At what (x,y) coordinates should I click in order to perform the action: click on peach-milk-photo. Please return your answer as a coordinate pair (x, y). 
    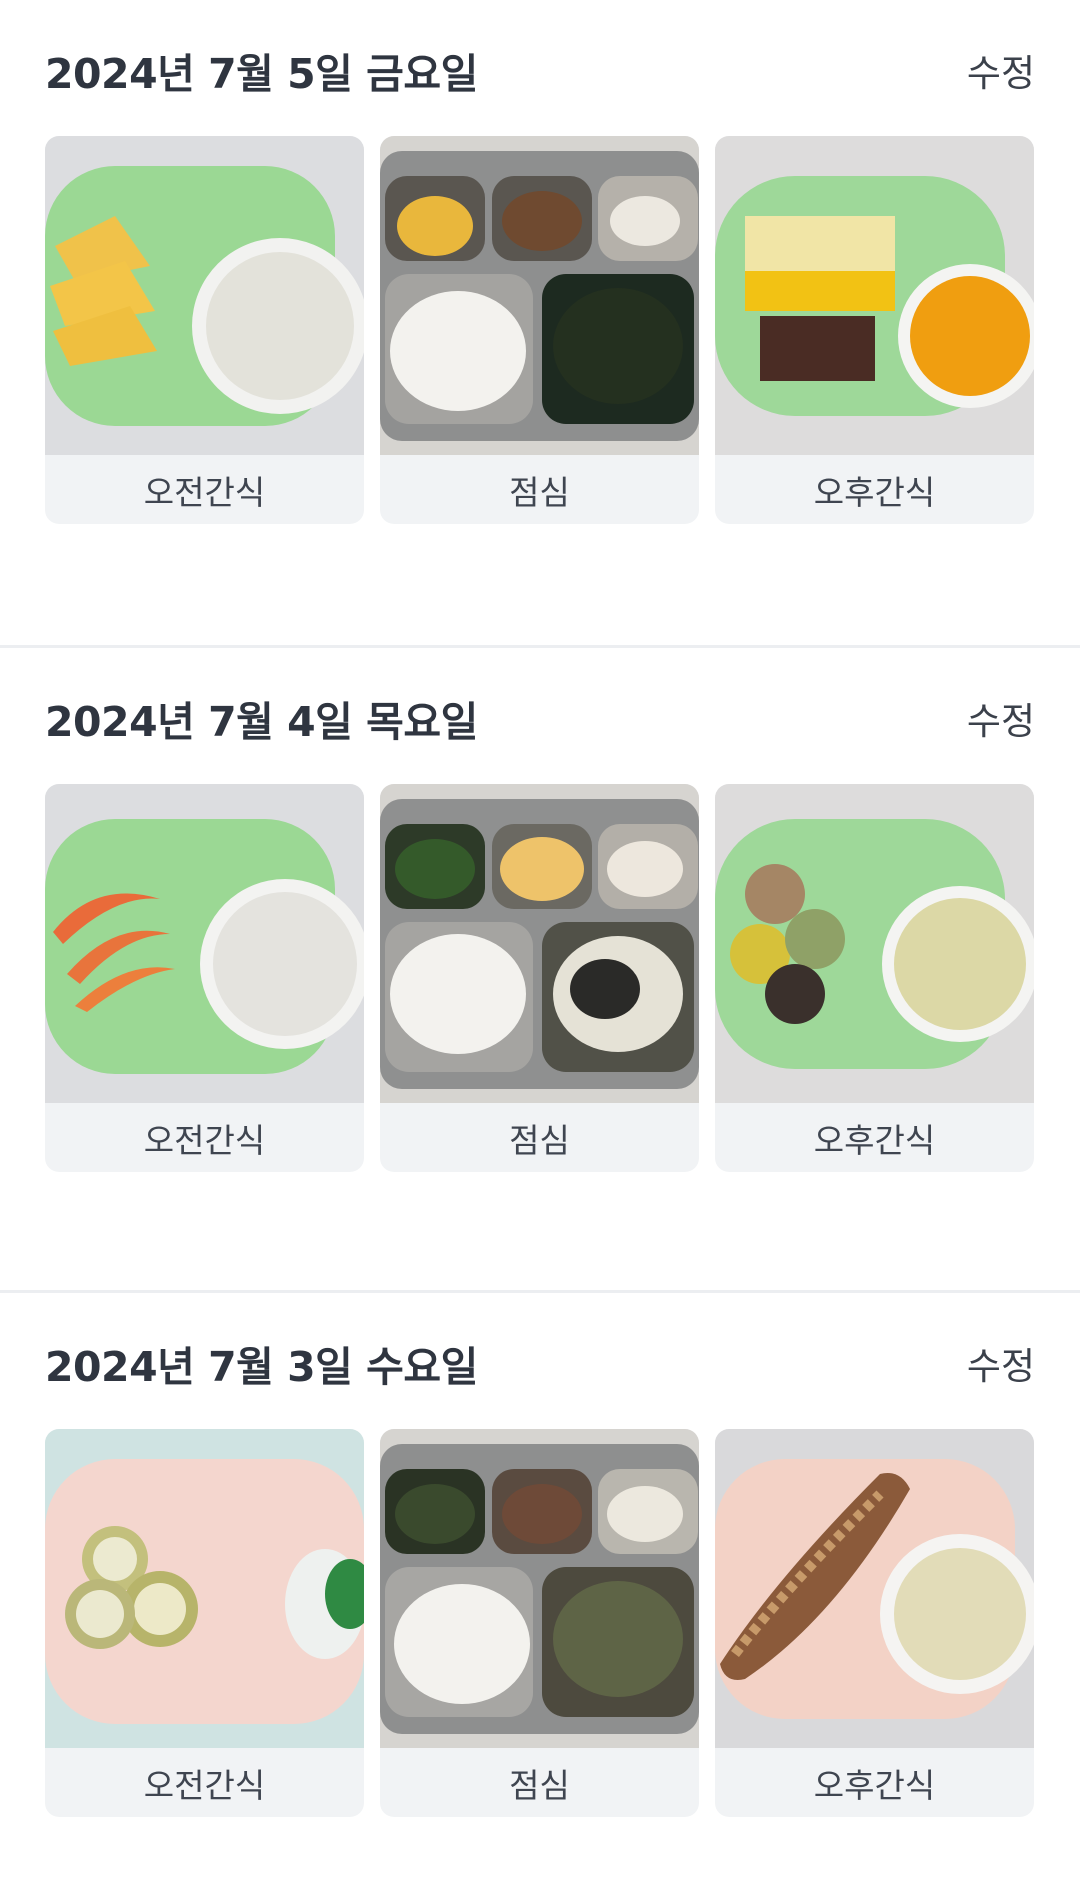
    Looking at the image, I should click on (204, 943).